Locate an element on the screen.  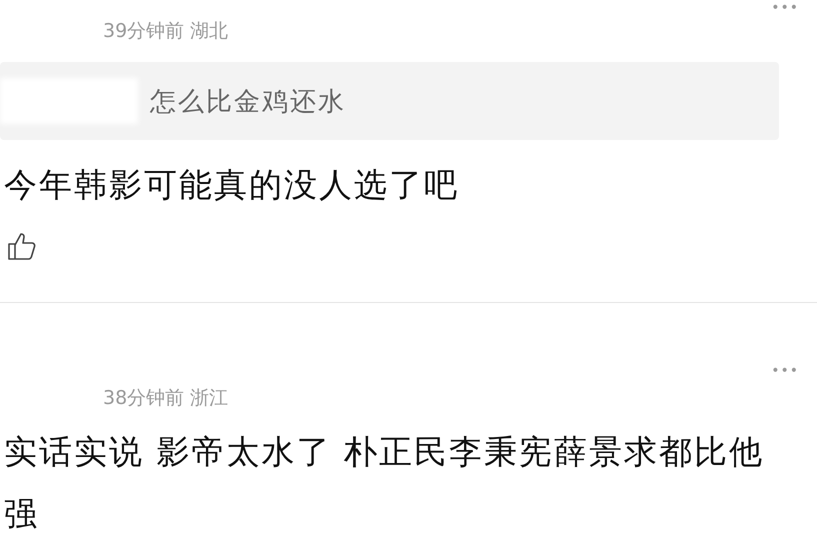
comment-text: 今年韩影可能真的没人选了吧 is located at coordinates (232, 185).